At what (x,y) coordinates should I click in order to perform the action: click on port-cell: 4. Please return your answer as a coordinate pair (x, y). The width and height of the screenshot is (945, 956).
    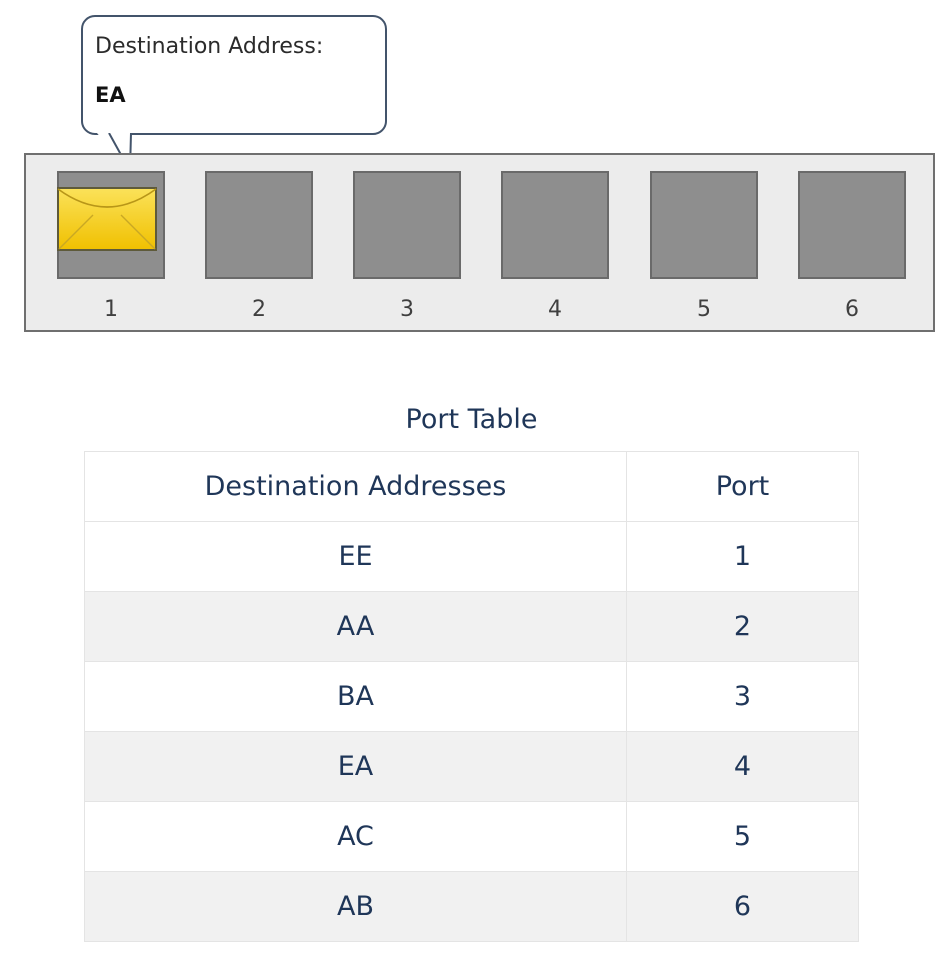
    Looking at the image, I should click on (742, 766).